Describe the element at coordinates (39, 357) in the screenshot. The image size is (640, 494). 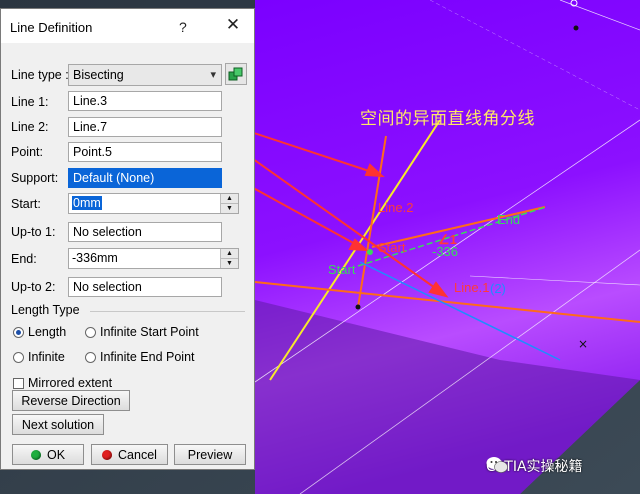
I see `radio-infinite: Infinite` at that location.